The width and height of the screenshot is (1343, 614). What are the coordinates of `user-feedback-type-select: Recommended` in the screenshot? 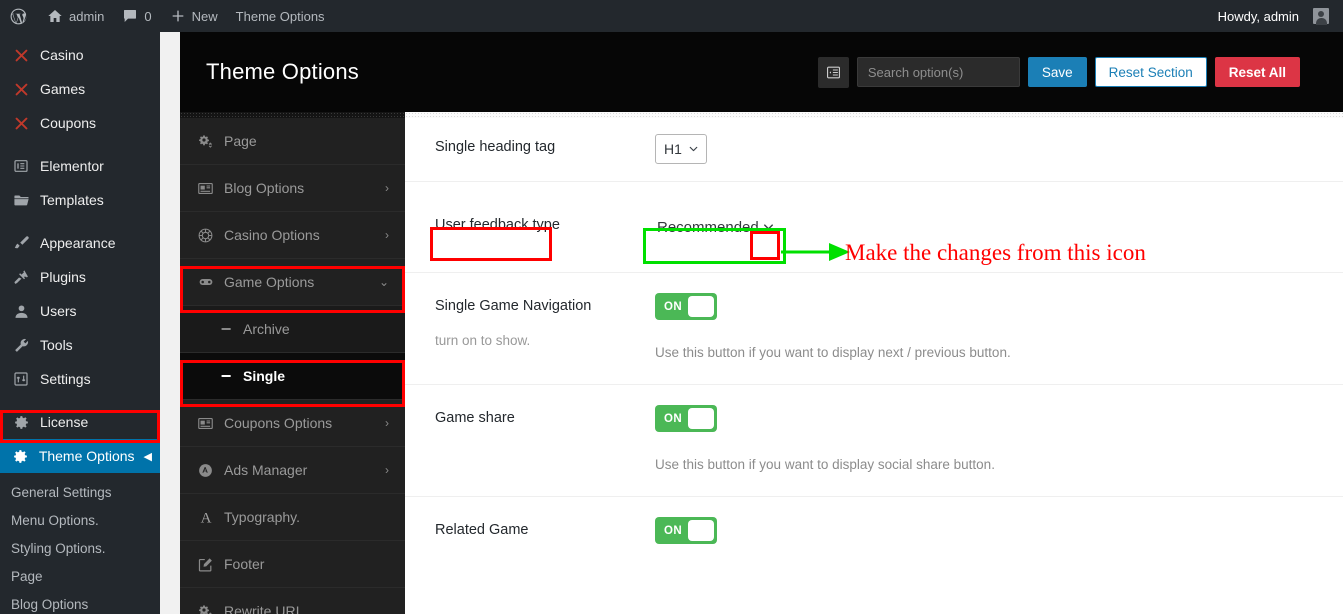 It's located at (719, 227).